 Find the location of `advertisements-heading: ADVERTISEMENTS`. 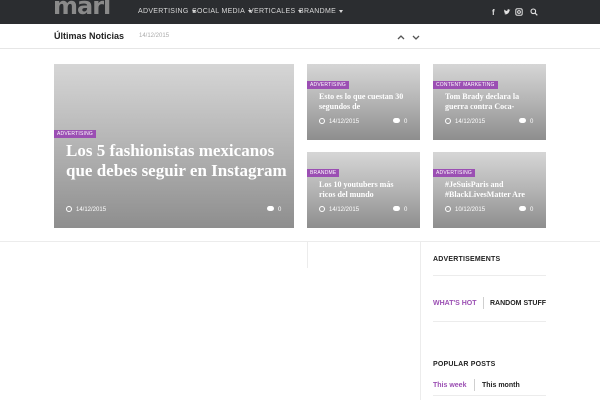

advertisements-heading: ADVERTISEMENTS is located at coordinates (467, 259).